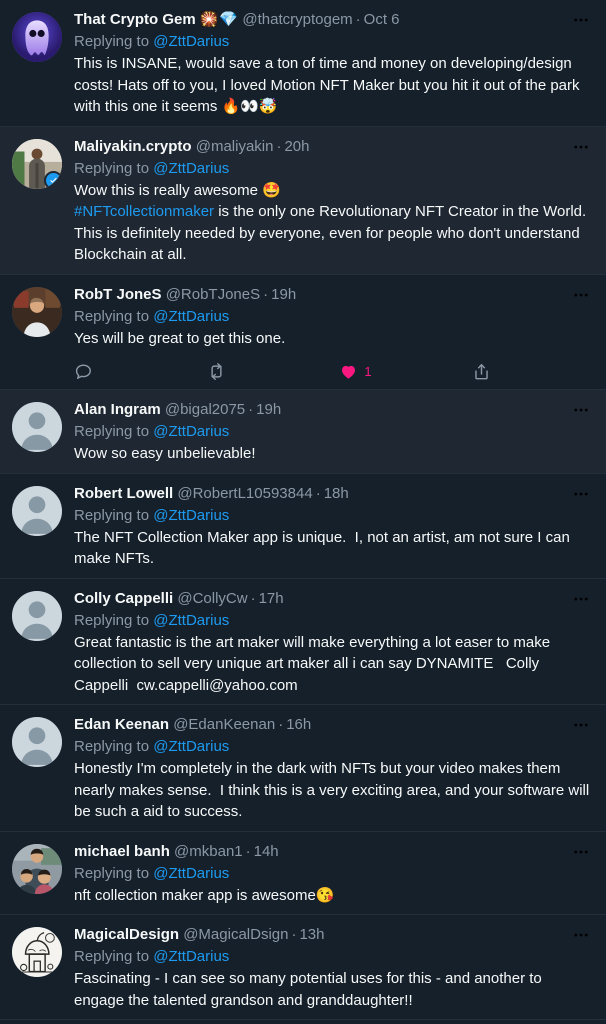 This screenshot has height=1024, width=606. I want to click on timestamp: 14h, so click(266, 851).